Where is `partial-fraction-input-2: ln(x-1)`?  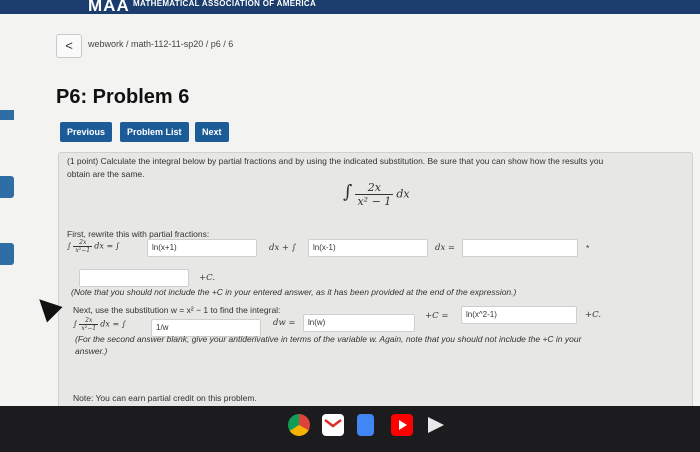 partial-fraction-input-2: ln(x-1) is located at coordinates (368, 248).